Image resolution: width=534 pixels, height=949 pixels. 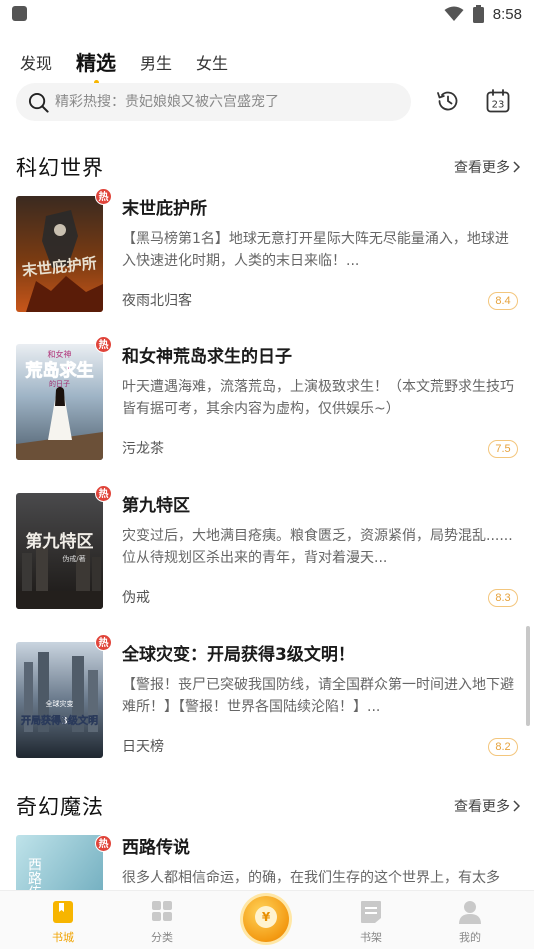 I want to click on book-title: 全球灾变：开局获得3级文明！, so click(x=238, y=655).